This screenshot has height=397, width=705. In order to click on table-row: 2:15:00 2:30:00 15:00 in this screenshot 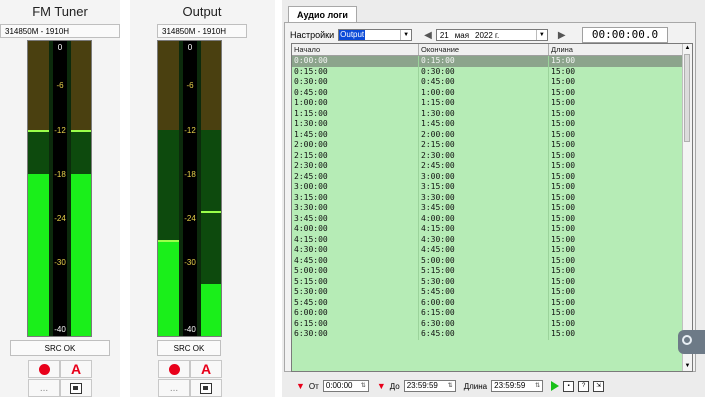, I will do `click(488, 155)`.